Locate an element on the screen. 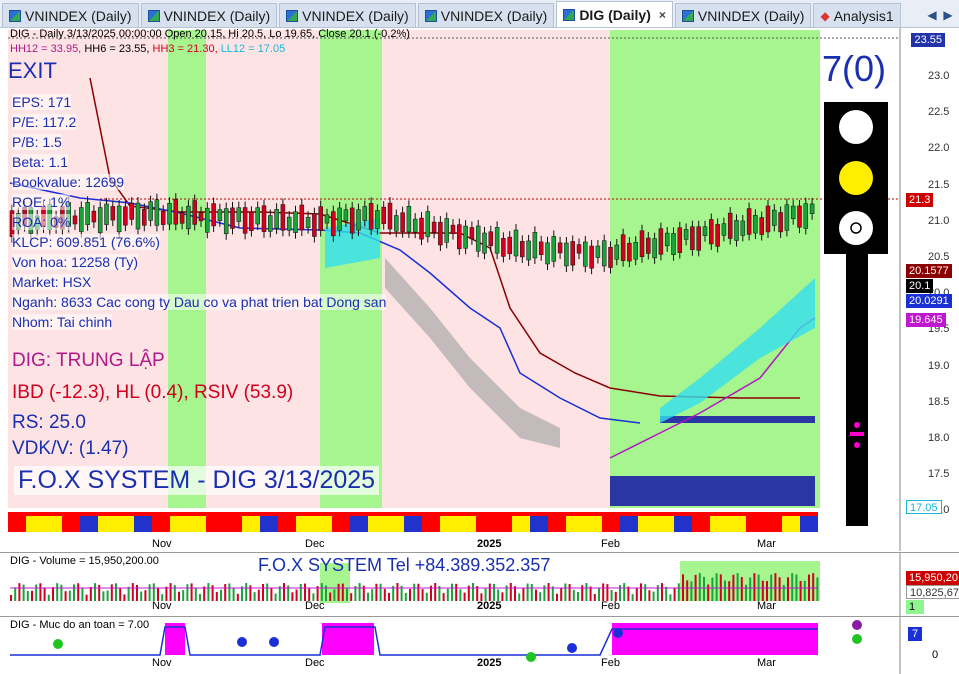 The width and height of the screenshot is (959, 674). close-icon: × is located at coordinates (662, 15).